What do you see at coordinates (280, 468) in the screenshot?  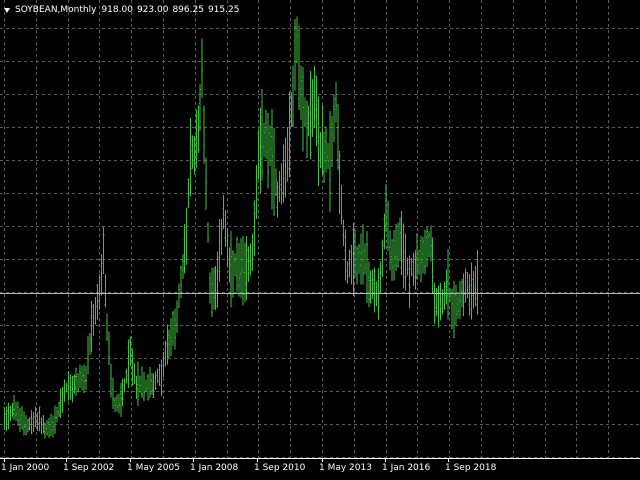 I see `time-axis-label: 1 Sep 2010` at bounding box center [280, 468].